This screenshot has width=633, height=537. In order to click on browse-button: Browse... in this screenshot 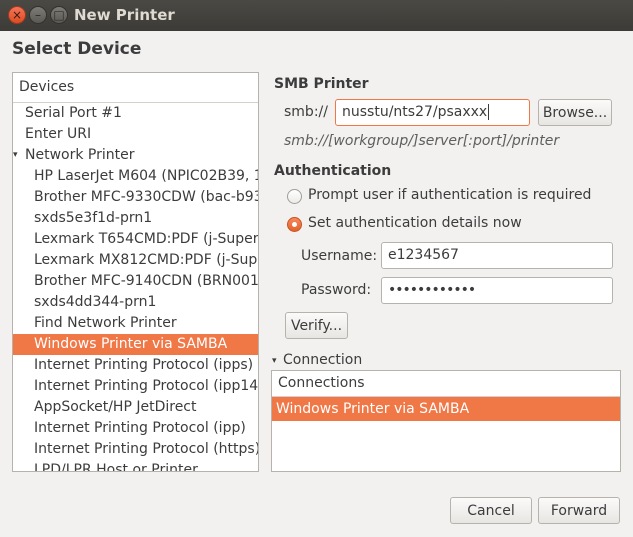, I will do `click(575, 112)`.